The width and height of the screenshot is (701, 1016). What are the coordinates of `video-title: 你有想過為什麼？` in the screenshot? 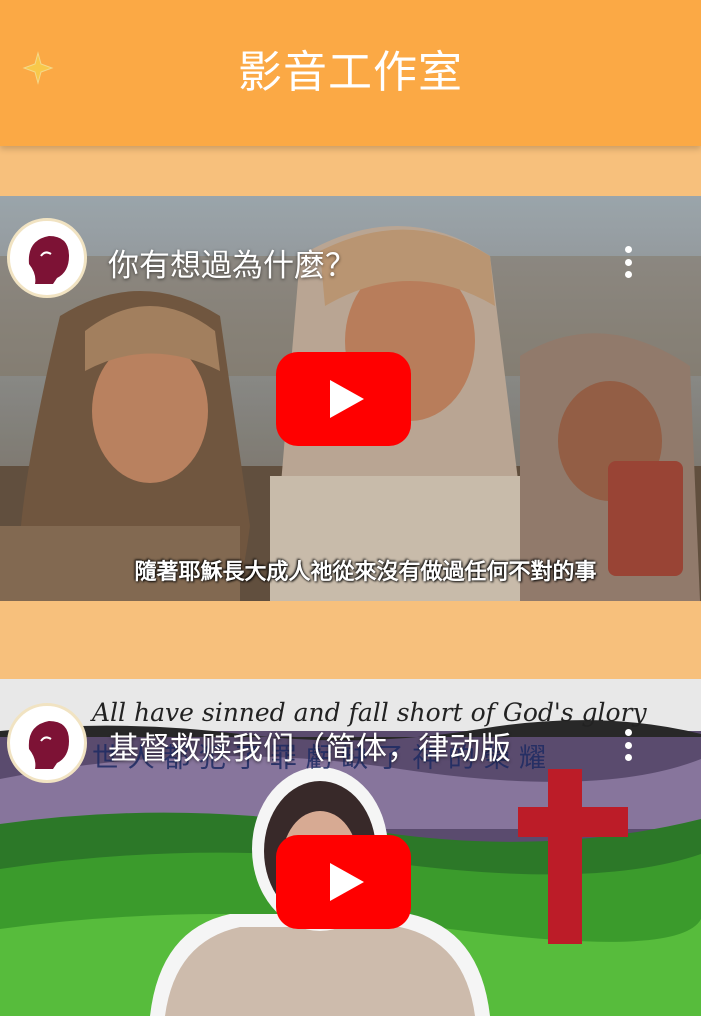 It's located at (232, 262).